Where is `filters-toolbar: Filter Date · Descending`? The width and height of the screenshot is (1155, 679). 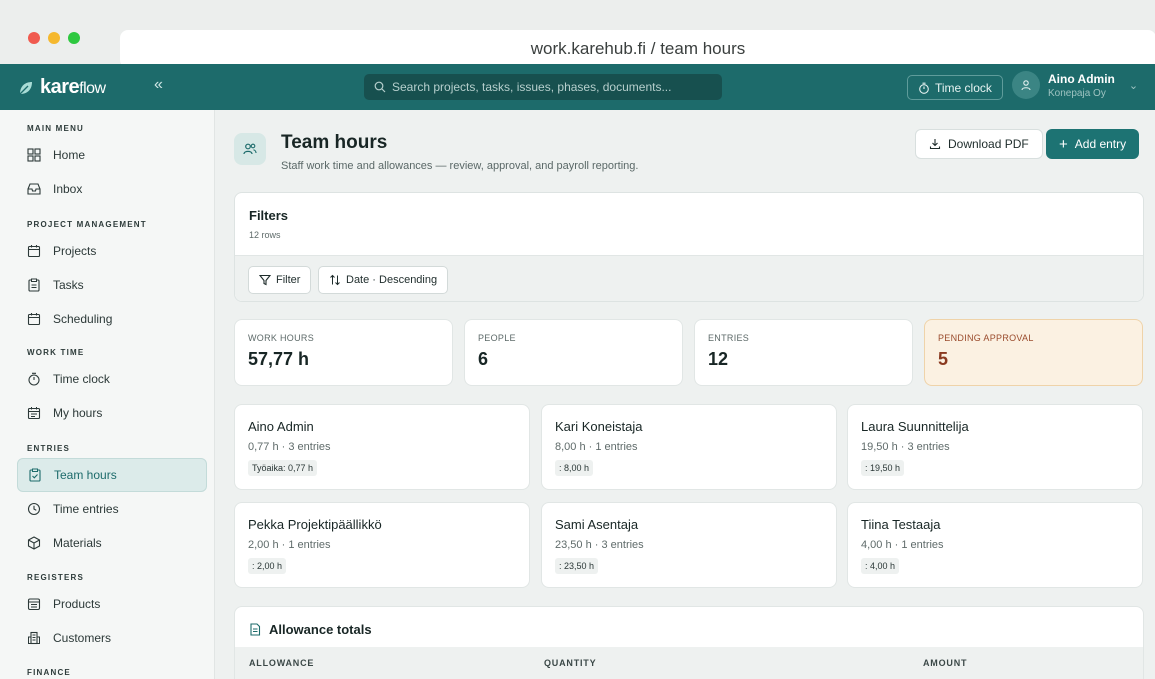 filters-toolbar: Filter Date · Descending is located at coordinates (689, 278).